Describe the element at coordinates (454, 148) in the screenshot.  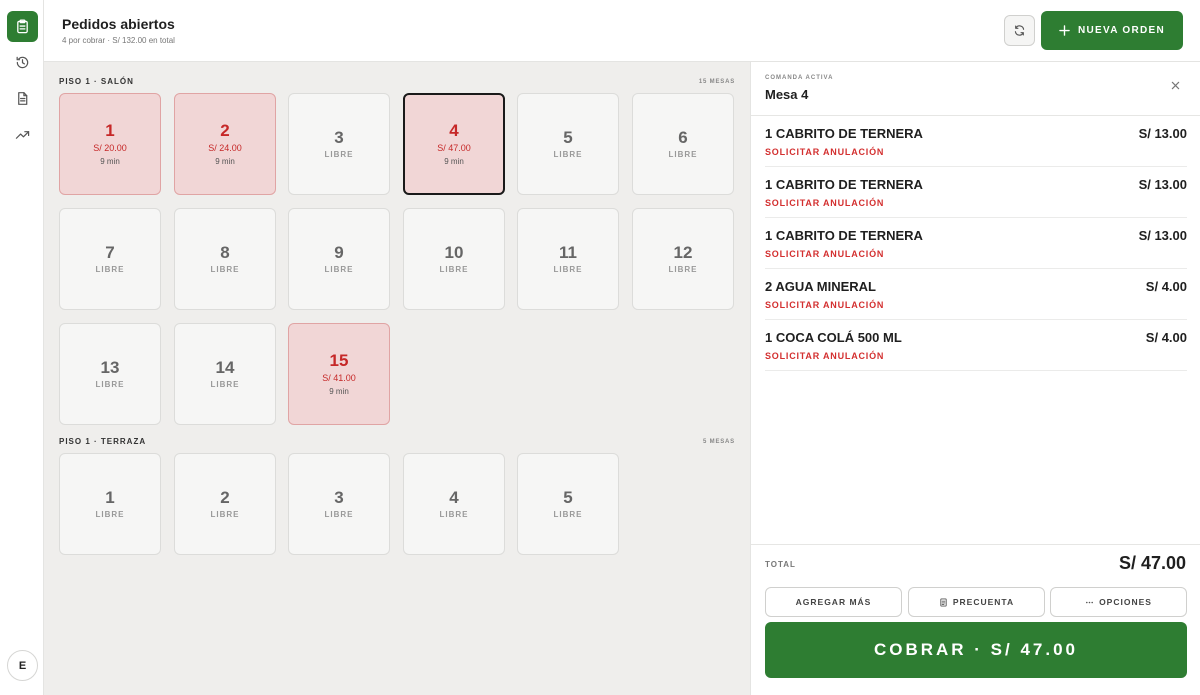
I see `table-amount: S/ 47.00` at that location.